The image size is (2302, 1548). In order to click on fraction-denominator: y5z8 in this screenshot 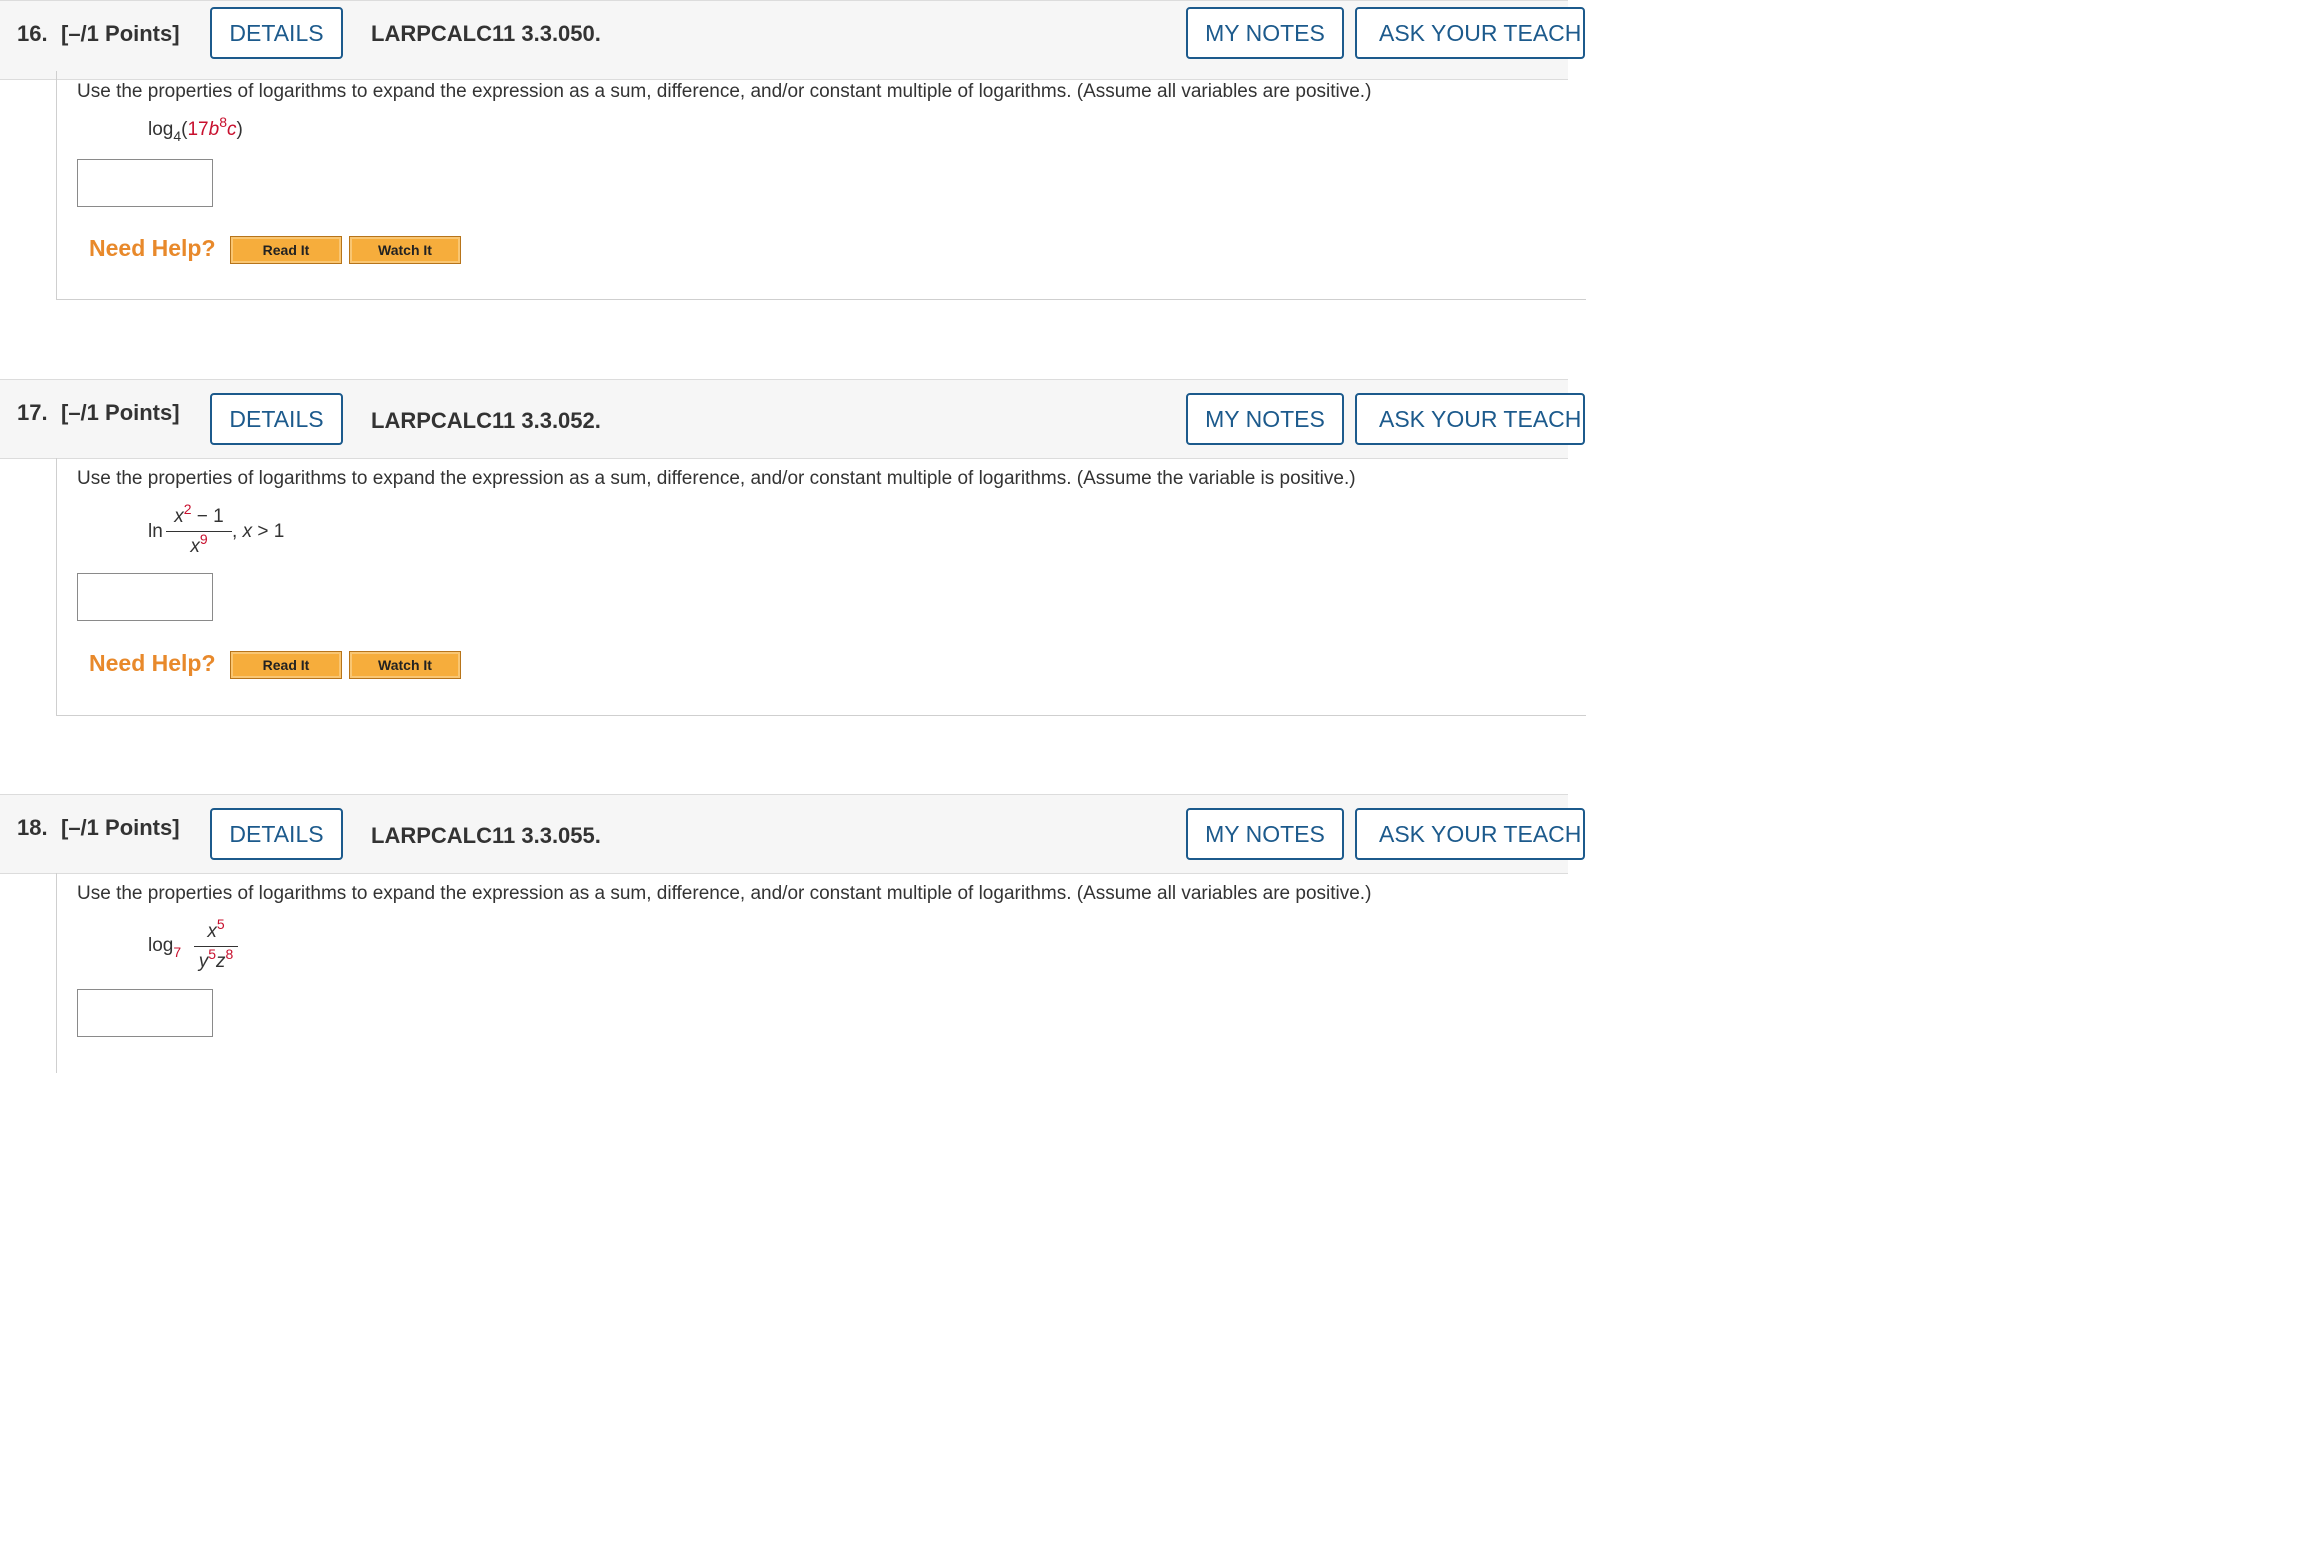, I will do `click(216, 959)`.